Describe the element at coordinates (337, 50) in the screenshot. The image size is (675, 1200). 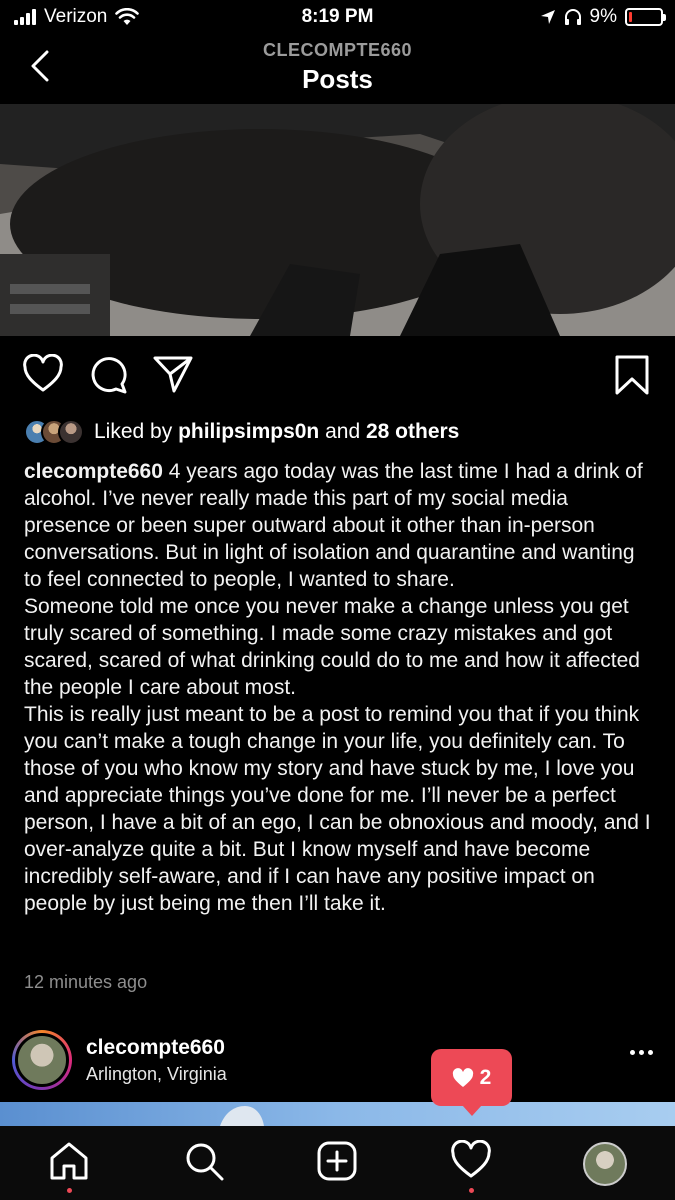
I see `header-username: CLECOMPTE660` at that location.